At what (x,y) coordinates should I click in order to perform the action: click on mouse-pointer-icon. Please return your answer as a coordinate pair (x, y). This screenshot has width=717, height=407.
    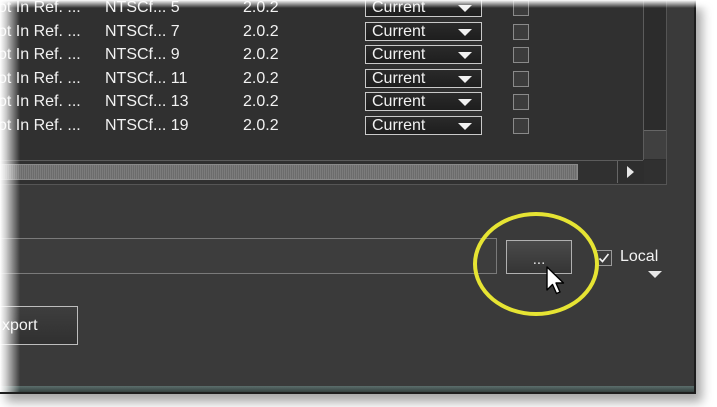
    Looking at the image, I should click on (555, 280).